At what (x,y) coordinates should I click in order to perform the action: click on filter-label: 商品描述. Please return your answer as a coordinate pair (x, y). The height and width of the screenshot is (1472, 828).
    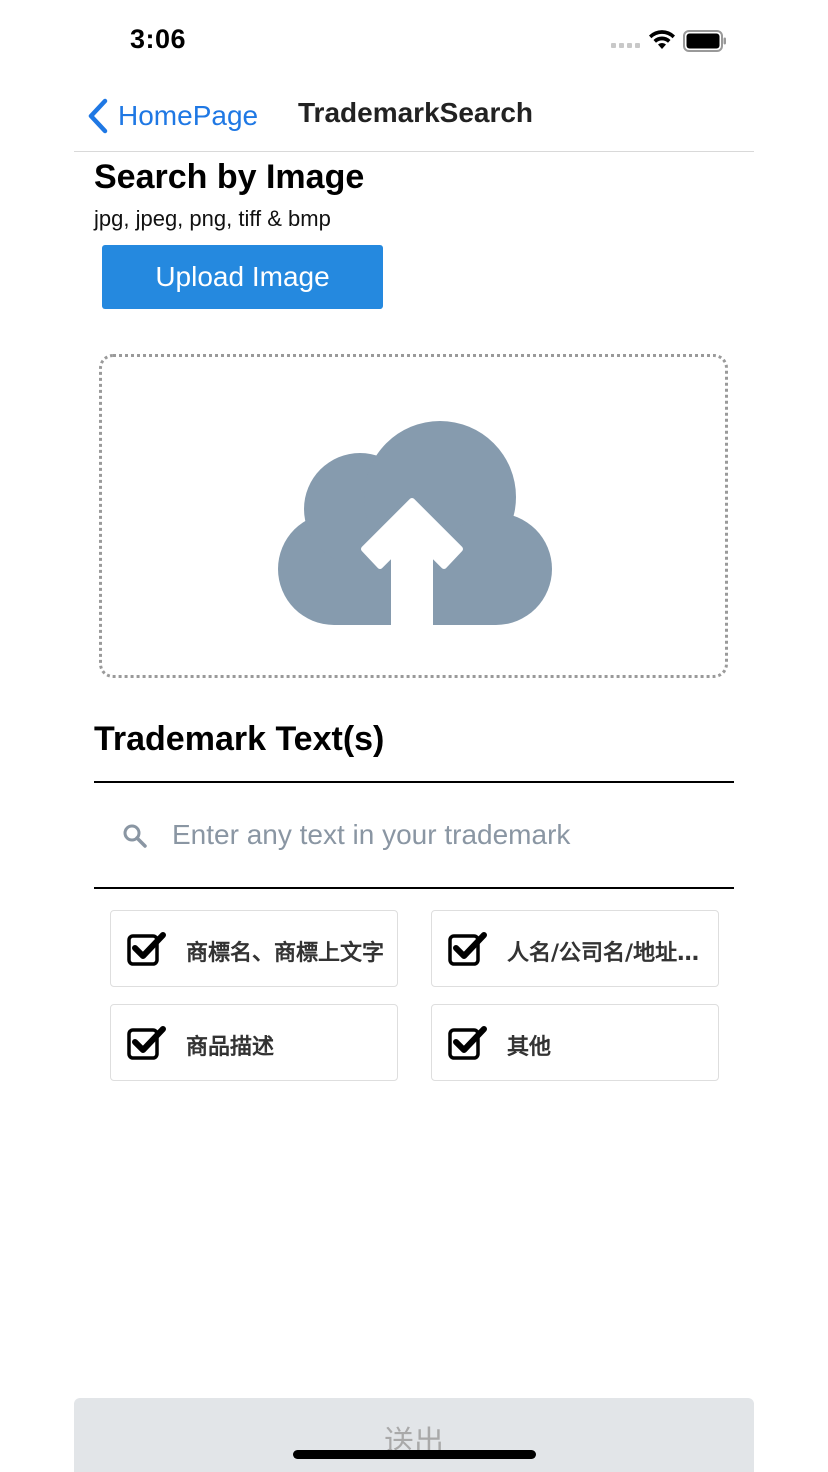
    Looking at the image, I should click on (230, 1047).